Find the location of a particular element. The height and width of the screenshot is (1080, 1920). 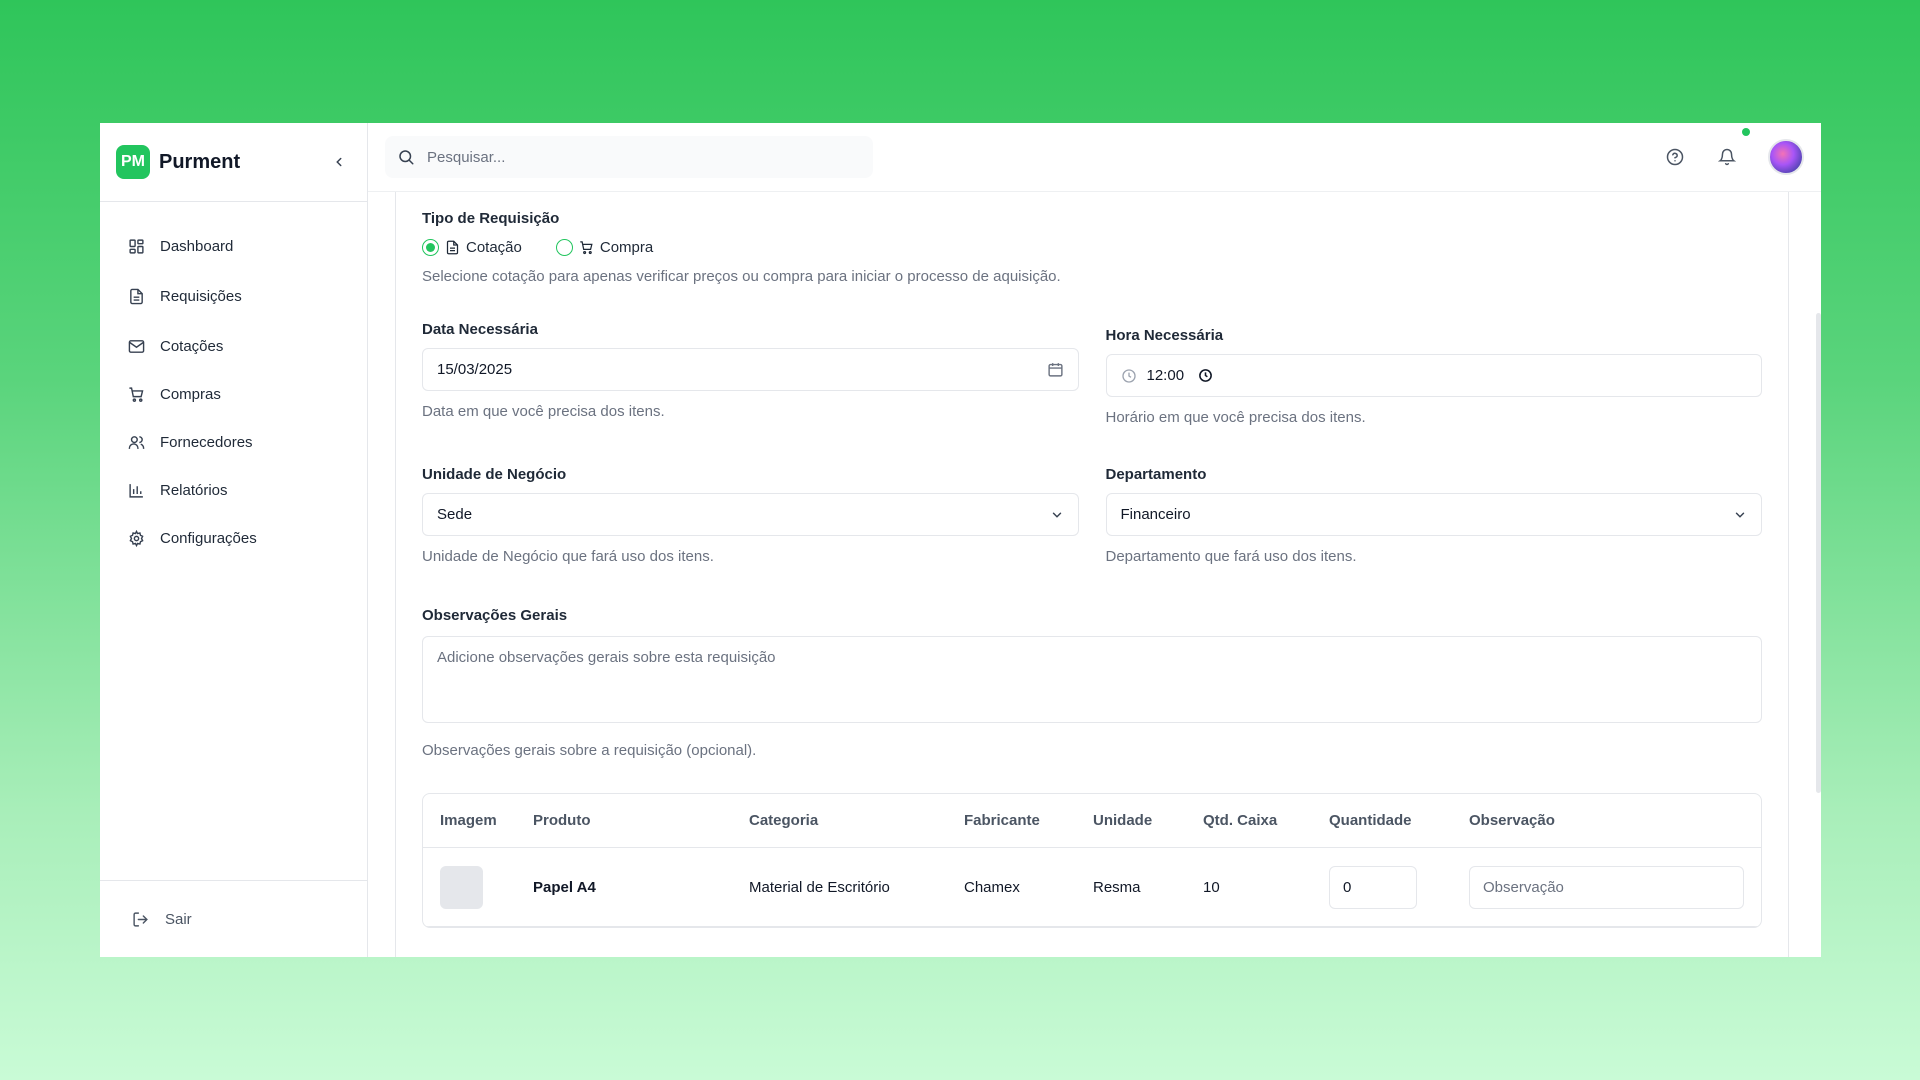

observacoes-label: Observações Gerais is located at coordinates (495, 615).